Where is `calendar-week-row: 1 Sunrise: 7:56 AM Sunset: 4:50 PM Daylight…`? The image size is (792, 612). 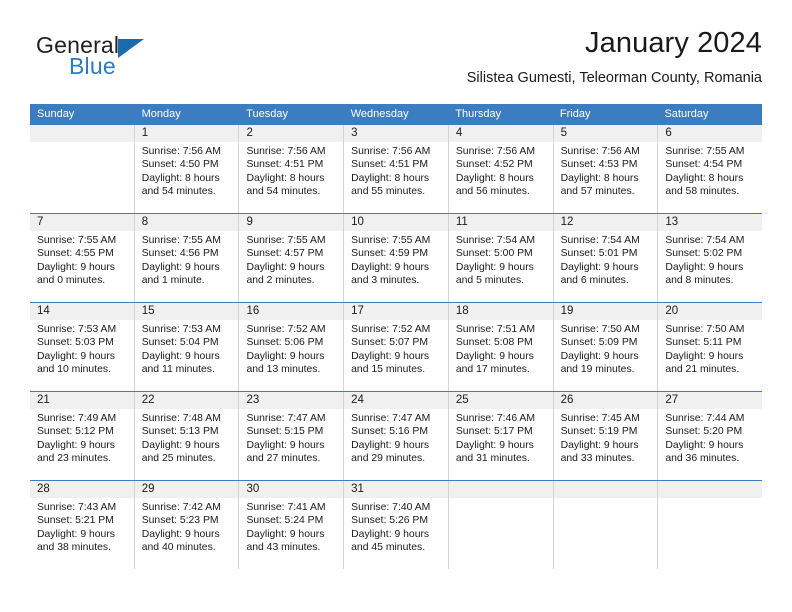 calendar-week-row: 1 Sunrise: 7:56 AM Sunset: 4:50 PM Daylight… is located at coordinates (396, 169).